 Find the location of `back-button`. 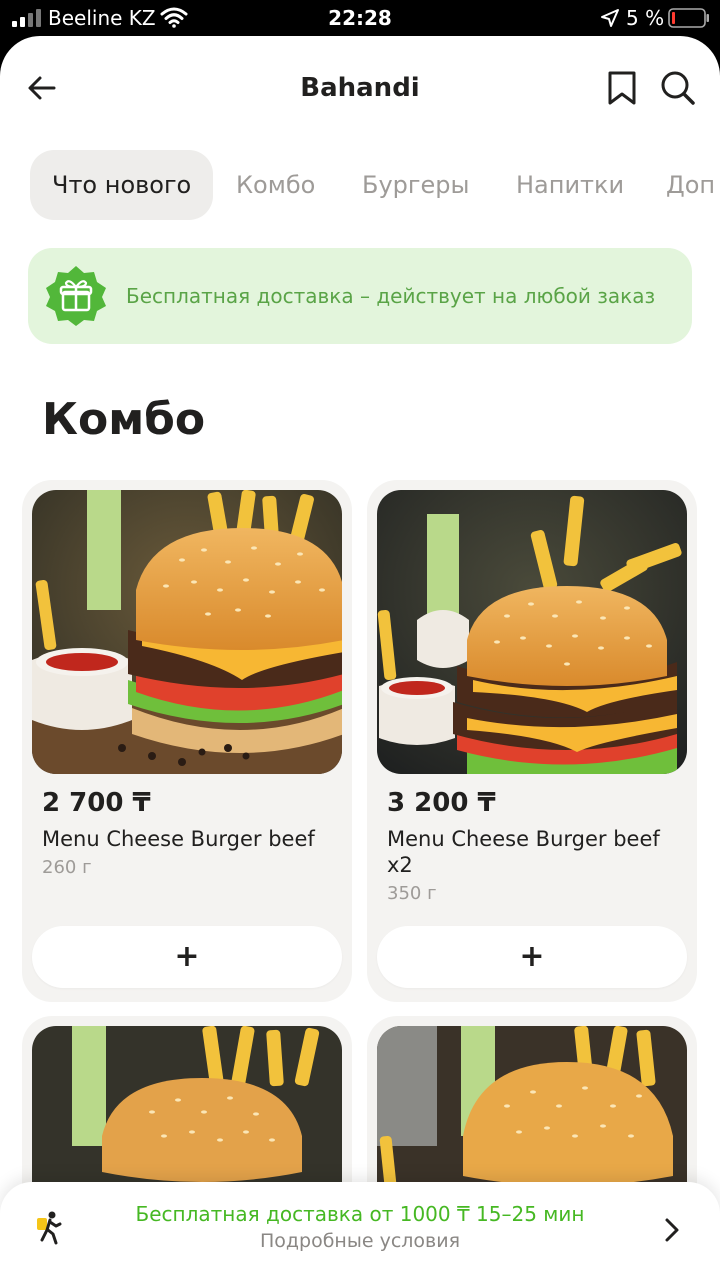

back-button is located at coordinates (42, 88).